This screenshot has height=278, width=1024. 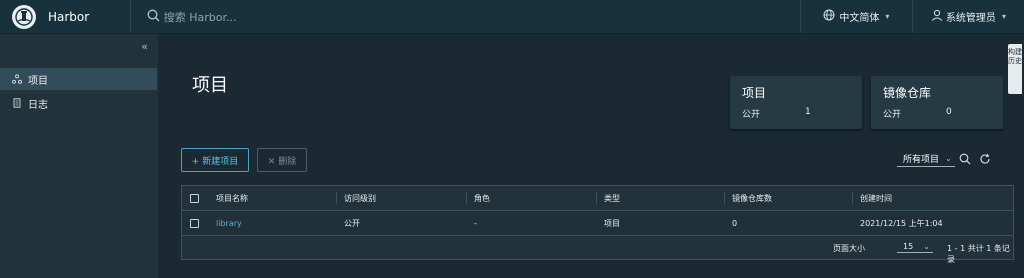 I want to click on card-value: 0, so click(x=949, y=112).